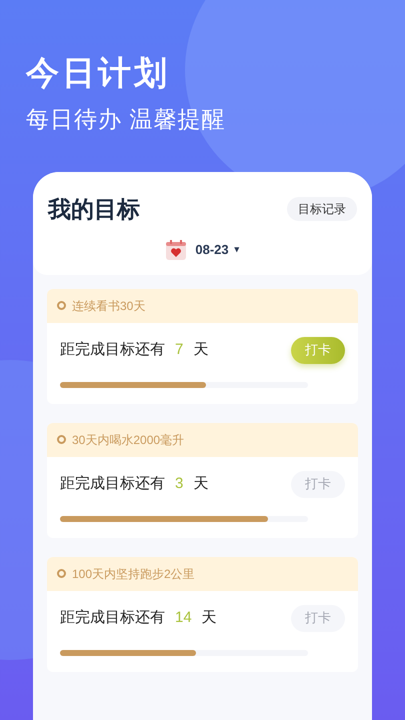  Describe the element at coordinates (109, 306) in the screenshot. I see `goal-title: 连续看书30天` at that location.